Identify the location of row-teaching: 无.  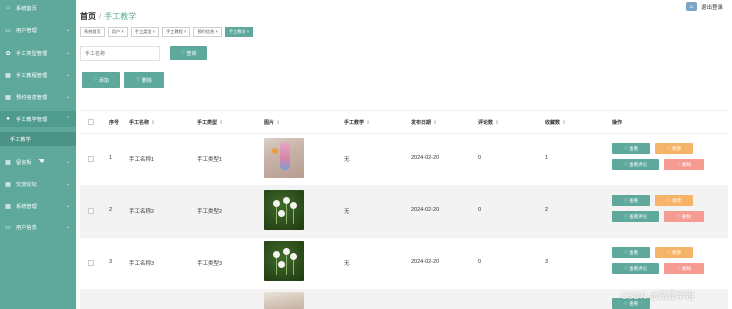
(347, 264).